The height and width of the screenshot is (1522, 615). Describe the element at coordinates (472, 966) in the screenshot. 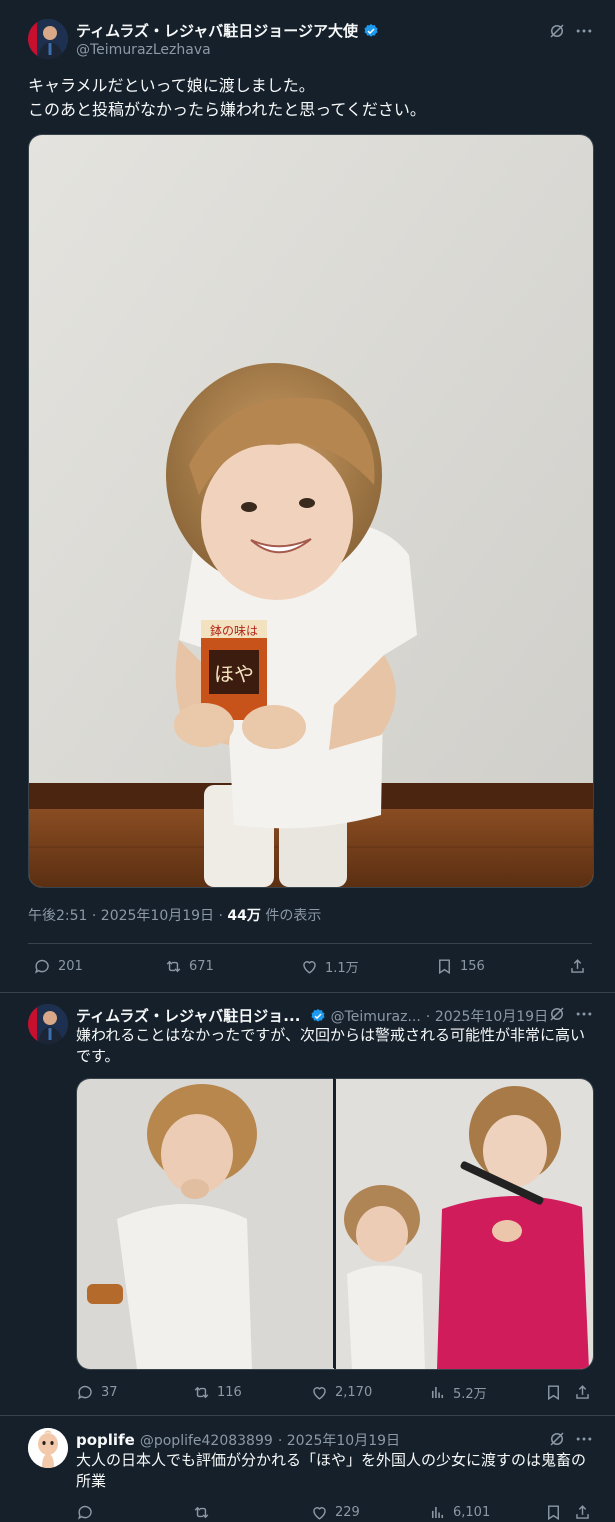

I see `bookmark-count: 156` at that location.